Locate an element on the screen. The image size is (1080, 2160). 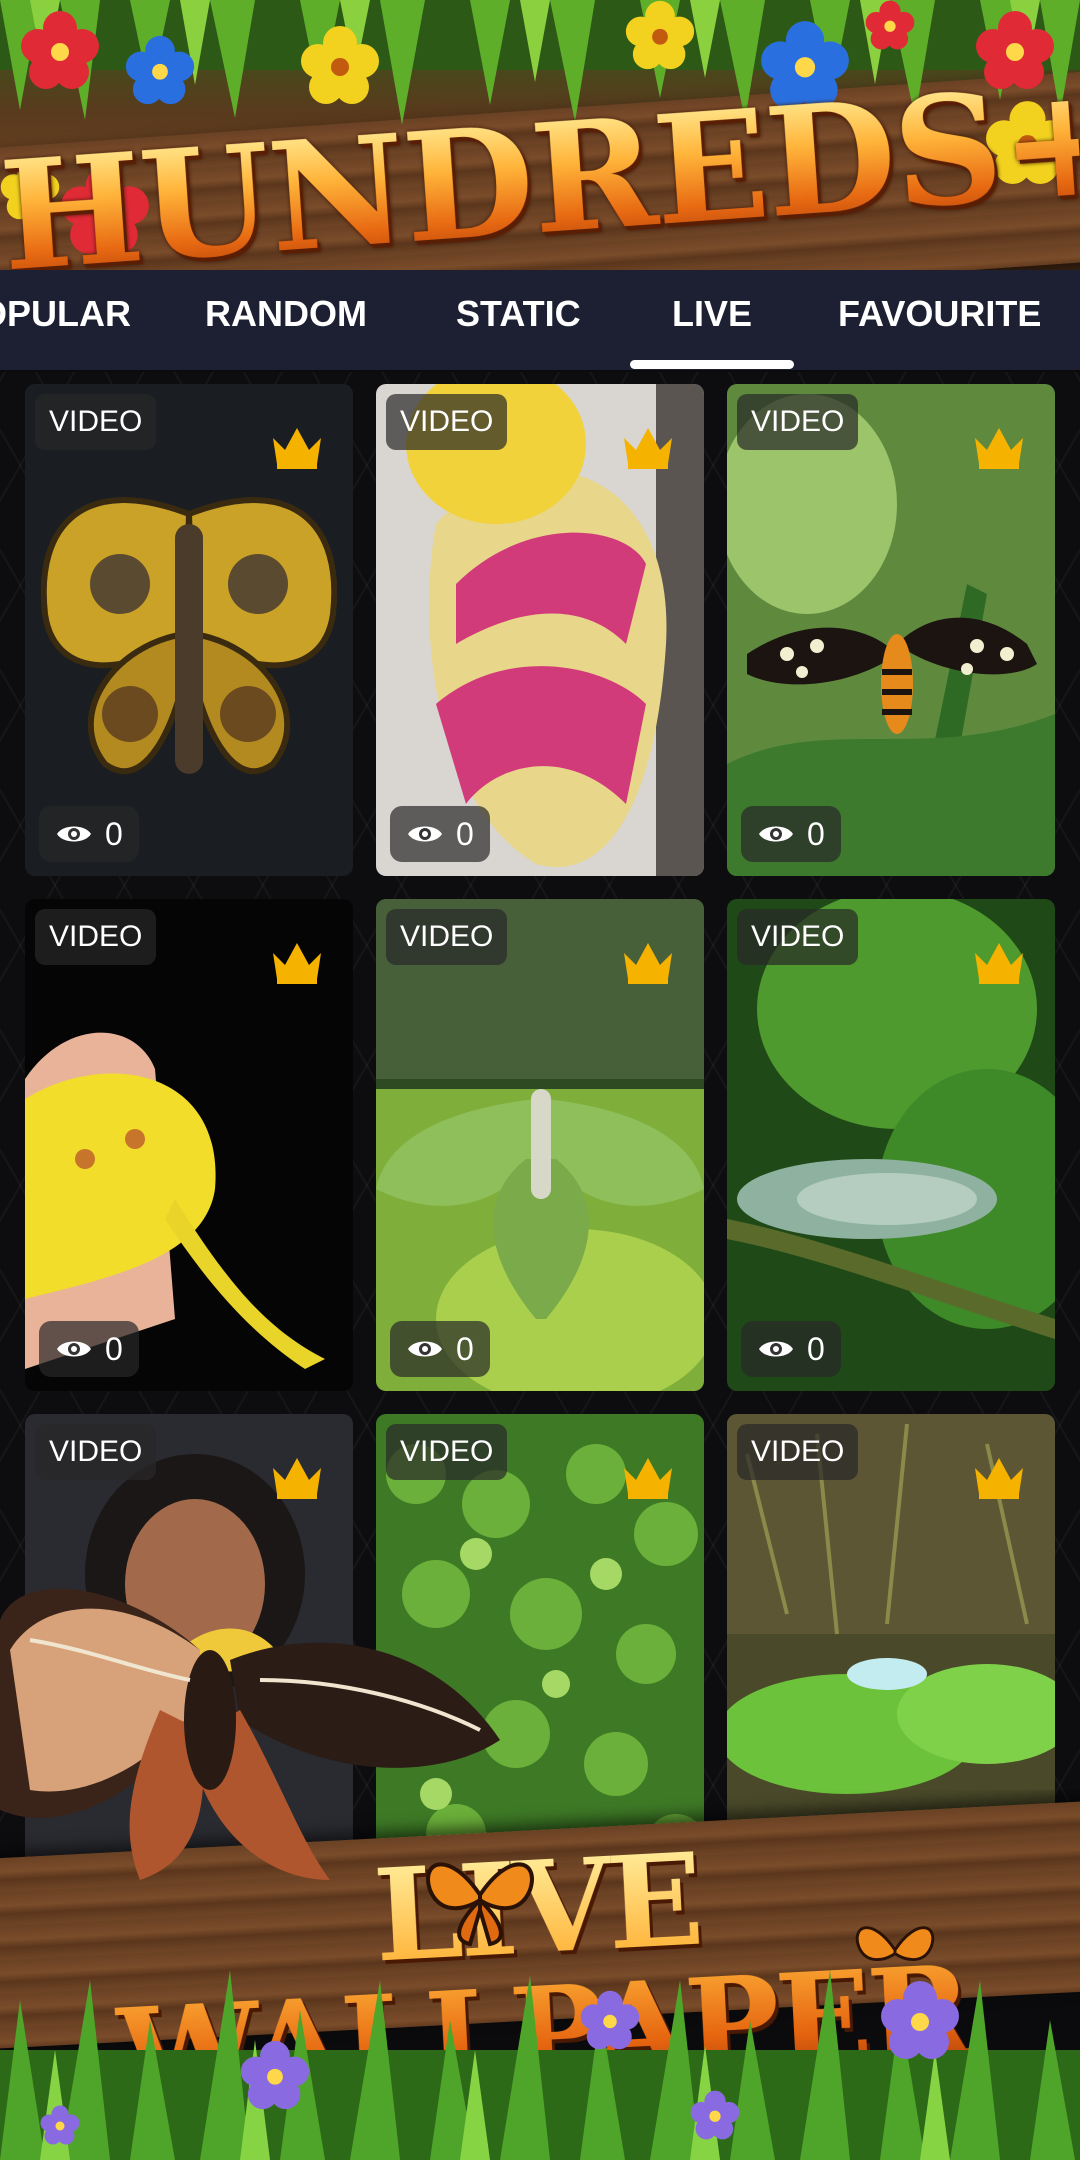
category-tabbar: POPULAR RANDOM STATIC LIVE FAVOURITE is located at coordinates (540, 320).